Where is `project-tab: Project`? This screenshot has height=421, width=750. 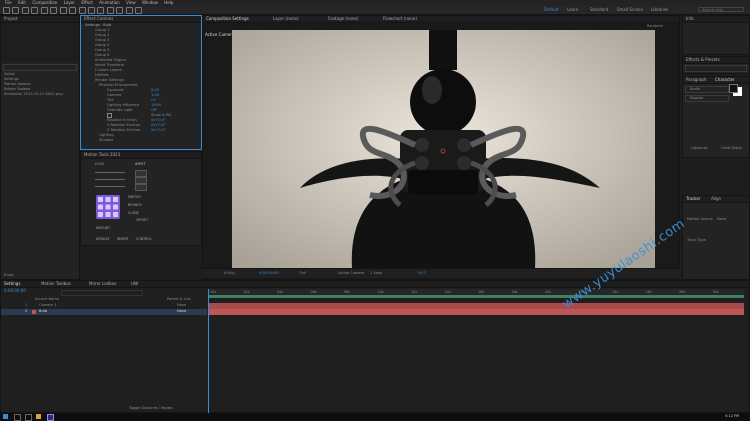 project-tab: Project is located at coordinates (40, 19).